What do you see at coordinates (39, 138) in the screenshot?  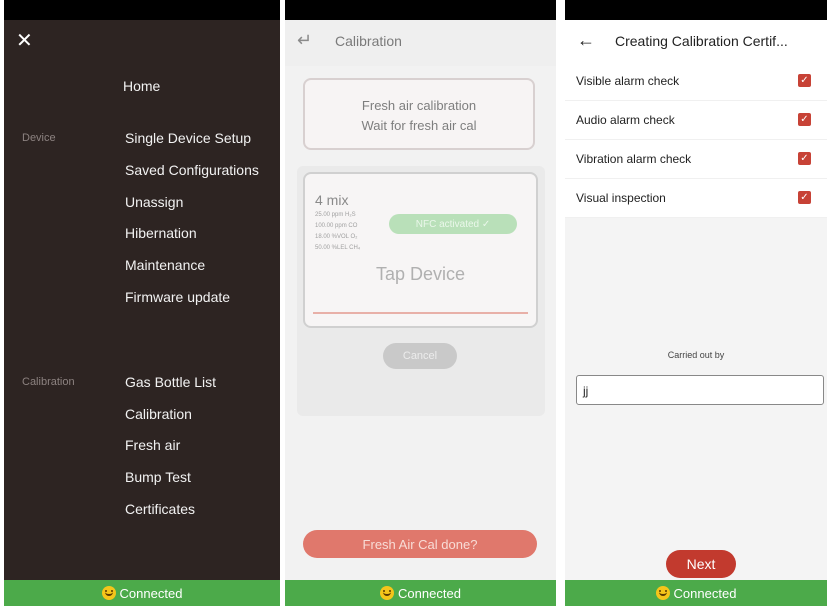 I see `section-label-device: Device` at bounding box center [39, 138].